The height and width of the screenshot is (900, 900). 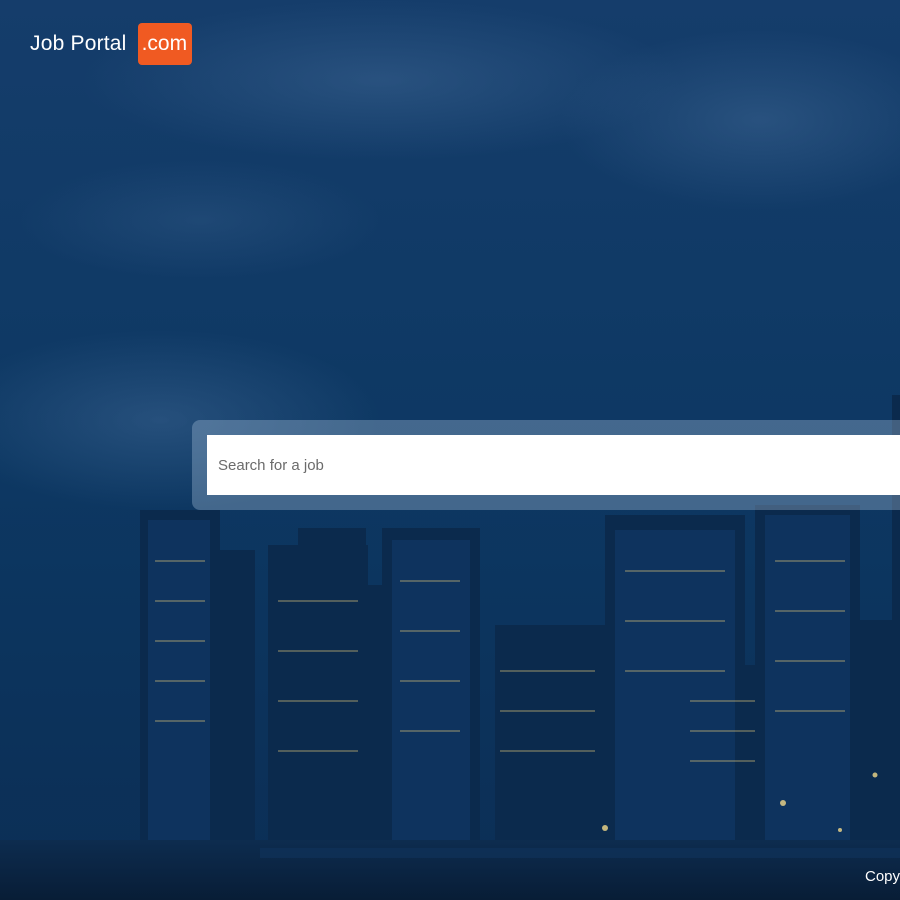 I want to click on footer-copyright: Copy, so click(x=882, y=876).